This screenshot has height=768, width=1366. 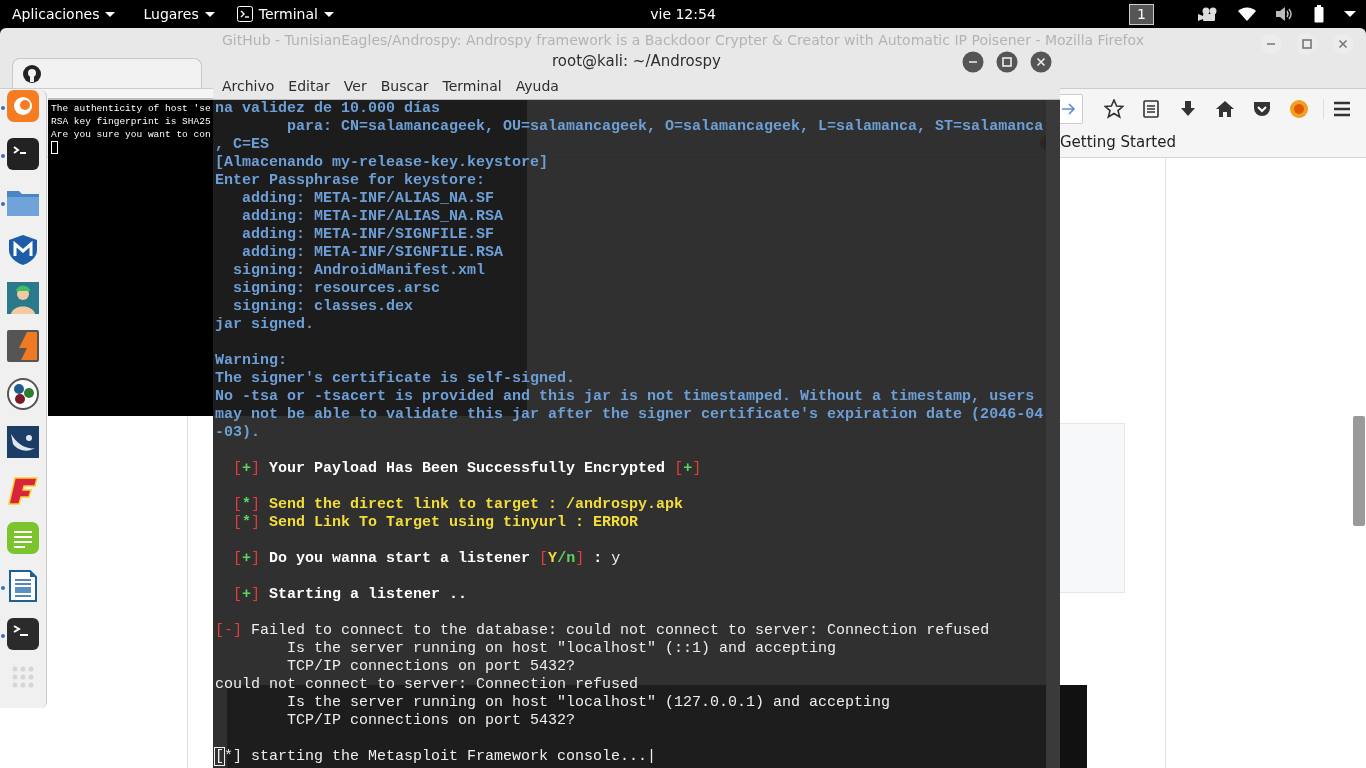 What do you see at coordinates (382, 163) in the screenshot?
I see `terminal-line: [Almacenando my-release-key.keystore]` at bounding box center [382, 163].